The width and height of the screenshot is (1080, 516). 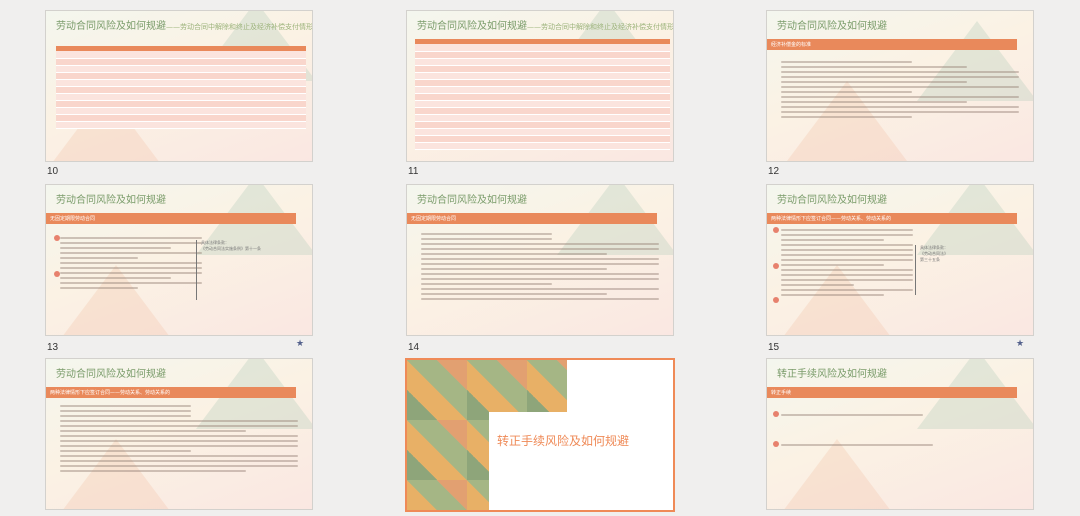 I want to click on slide-thumbnail-17: 转正手续风险及如何规避, so click(x=540, y=435).